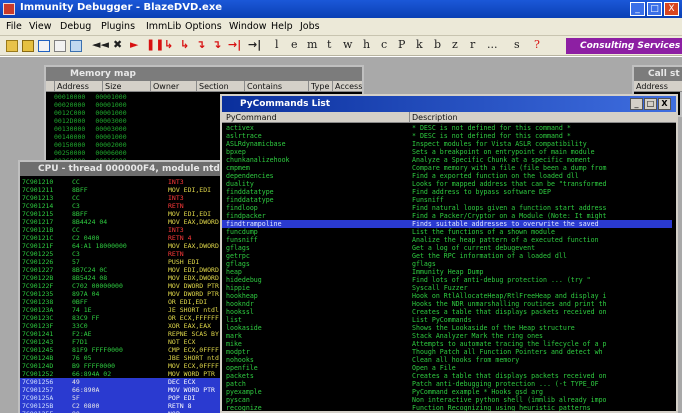 The height and width of the screenshot is (413, 682). What do you see at coordinates (126, 334) in the screenshot?
I see `cpu-instruction-row: 7C901241 F2:AE REPNE SCAS BY` at bounding box center [126, 334].